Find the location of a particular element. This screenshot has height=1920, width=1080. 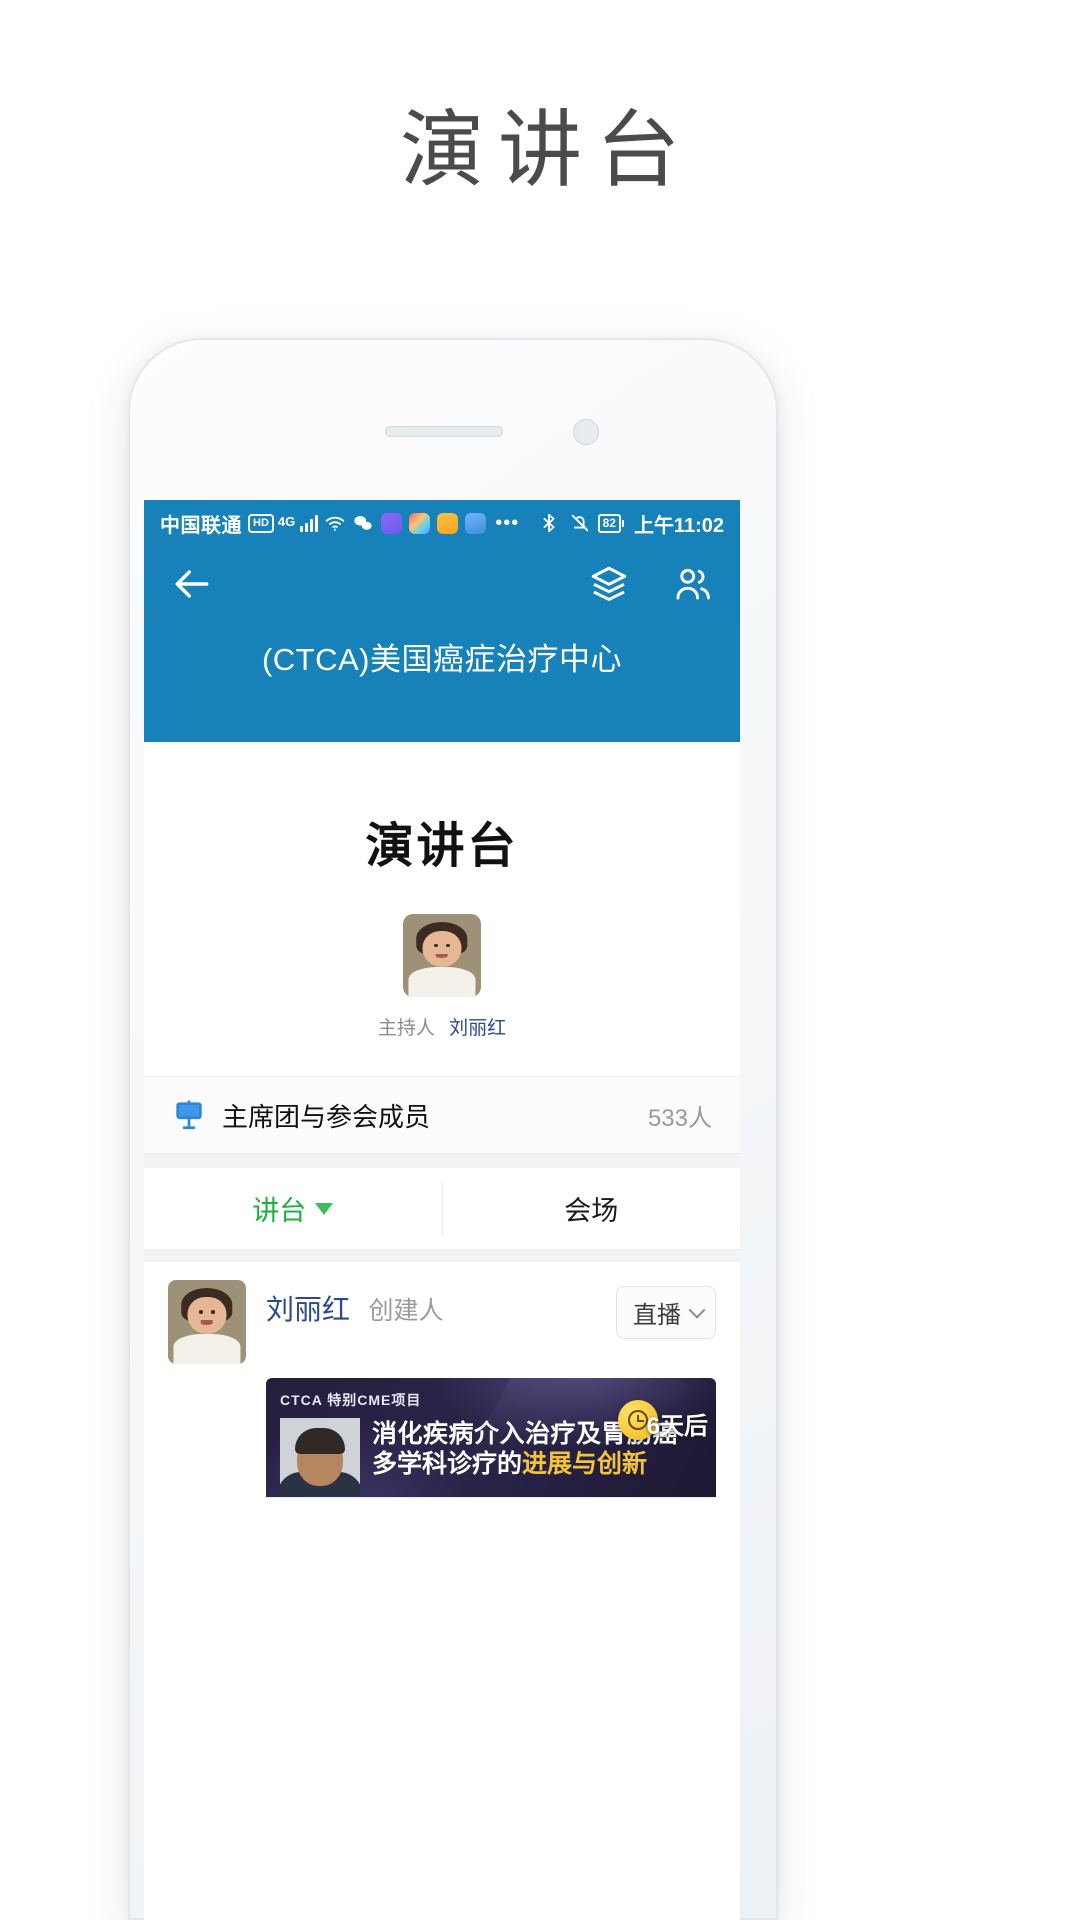

tab-jiangtai-label: 讲台 is located at coordinates (279, 1211).